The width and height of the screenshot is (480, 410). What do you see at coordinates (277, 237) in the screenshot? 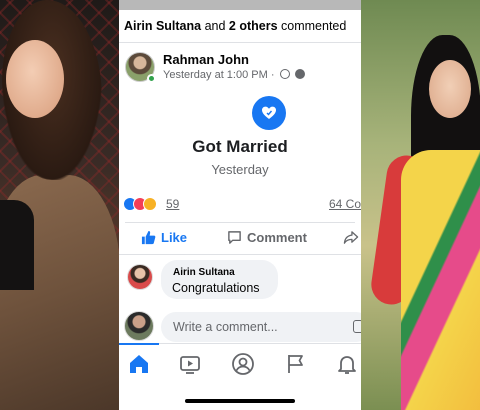
I see `comment-label: Comment` at bounding box center [277, 237].